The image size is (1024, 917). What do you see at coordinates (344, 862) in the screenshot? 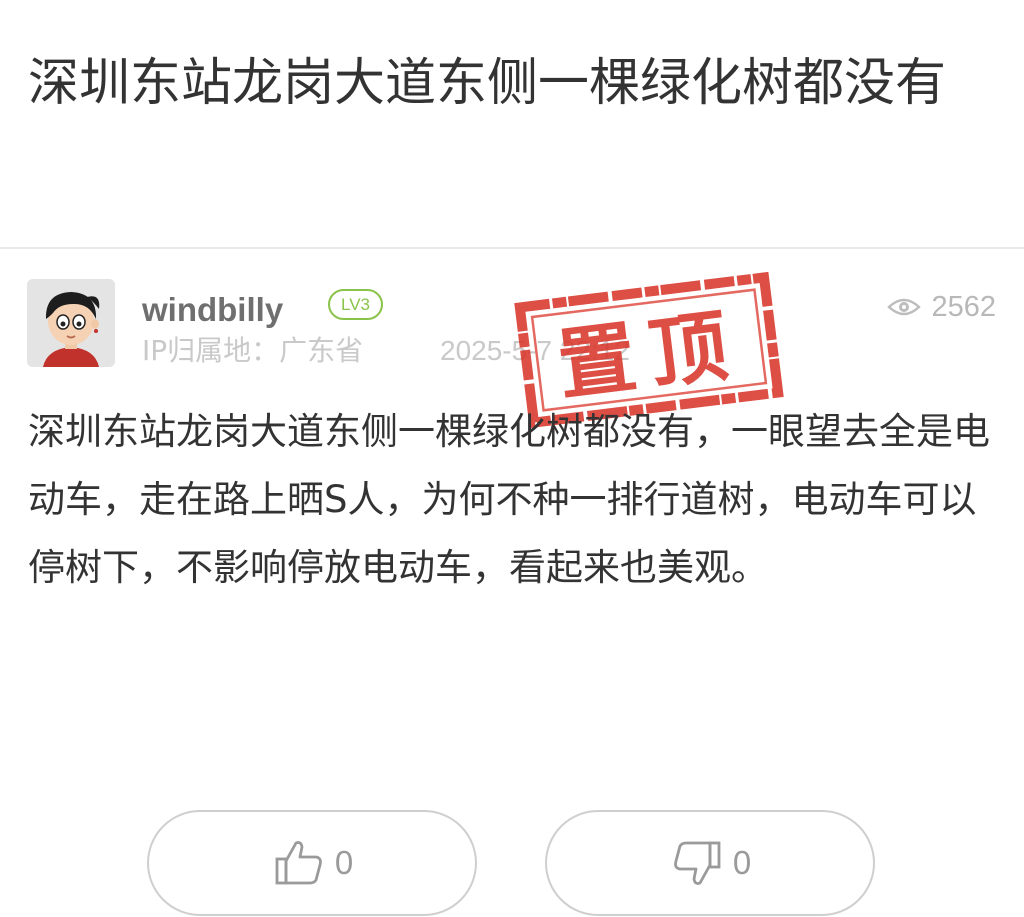
I see `upvote-count: 0` at bounding box center [344, 862].